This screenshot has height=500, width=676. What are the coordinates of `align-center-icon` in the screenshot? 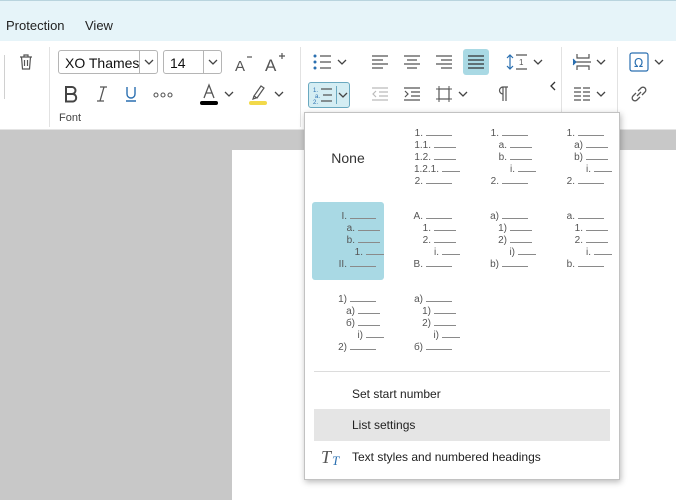 It's located at (412, 62).